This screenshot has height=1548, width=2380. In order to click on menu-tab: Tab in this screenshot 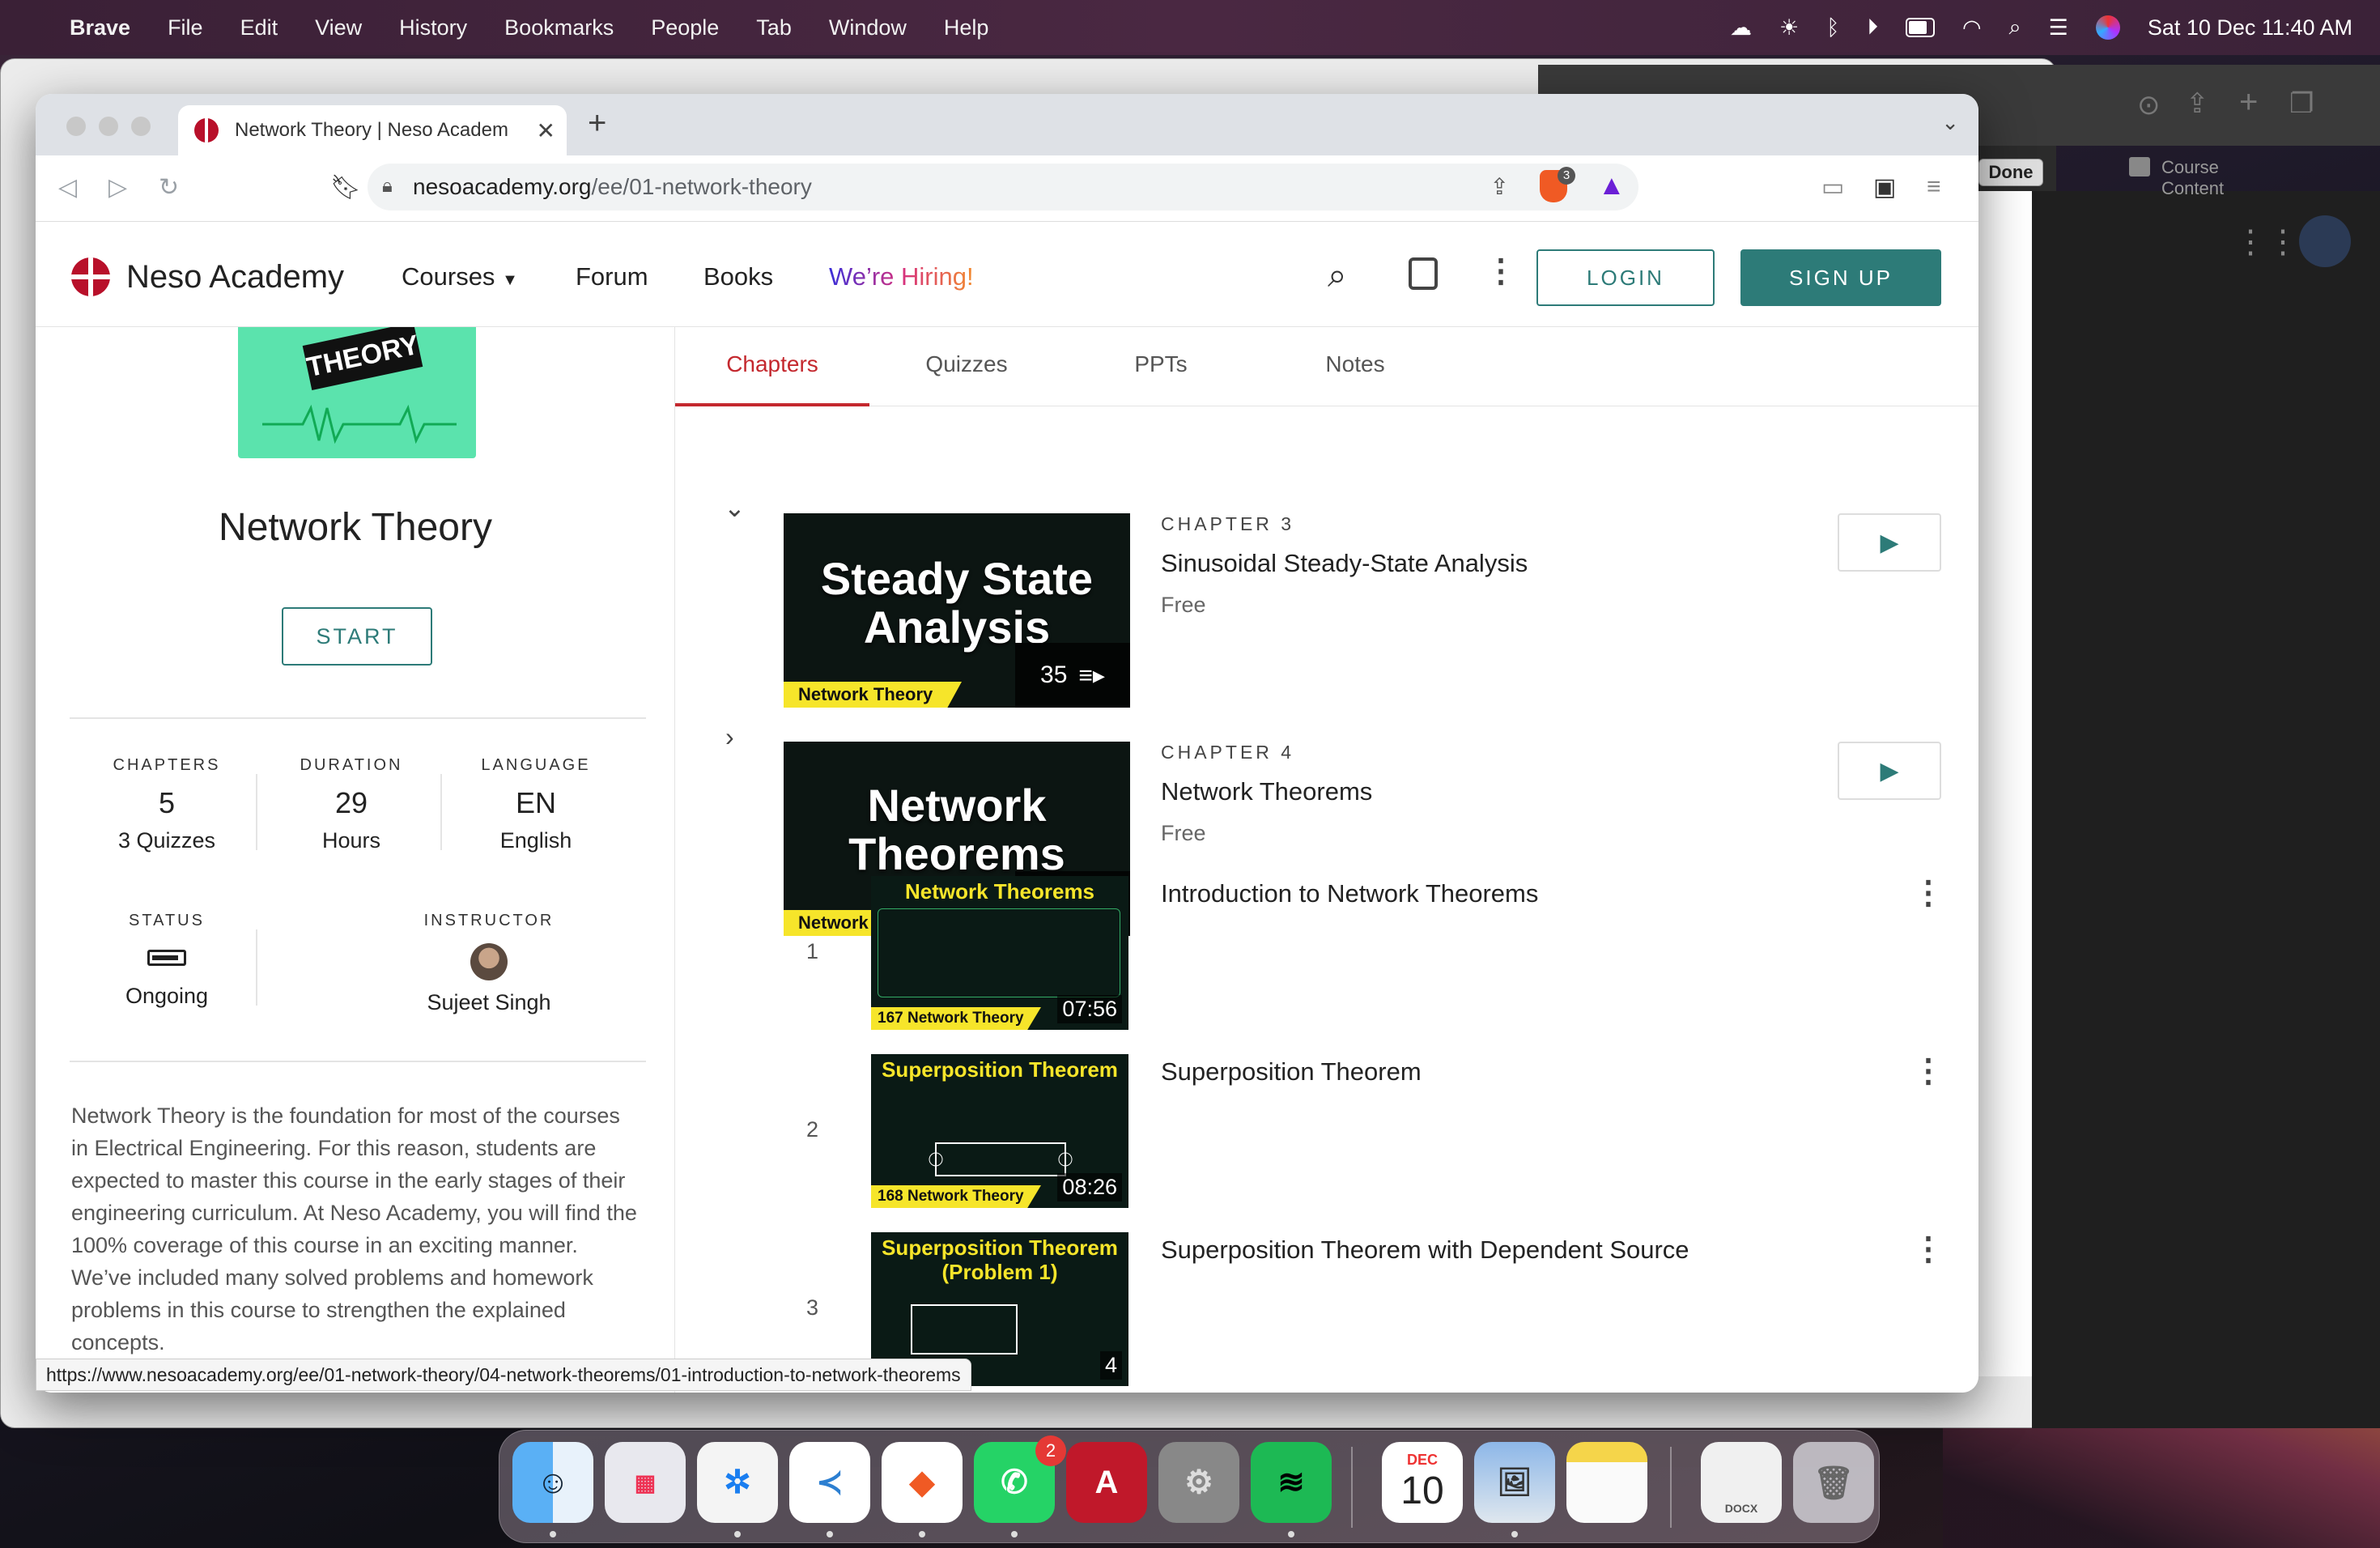, I will do `click(774, 27)`.